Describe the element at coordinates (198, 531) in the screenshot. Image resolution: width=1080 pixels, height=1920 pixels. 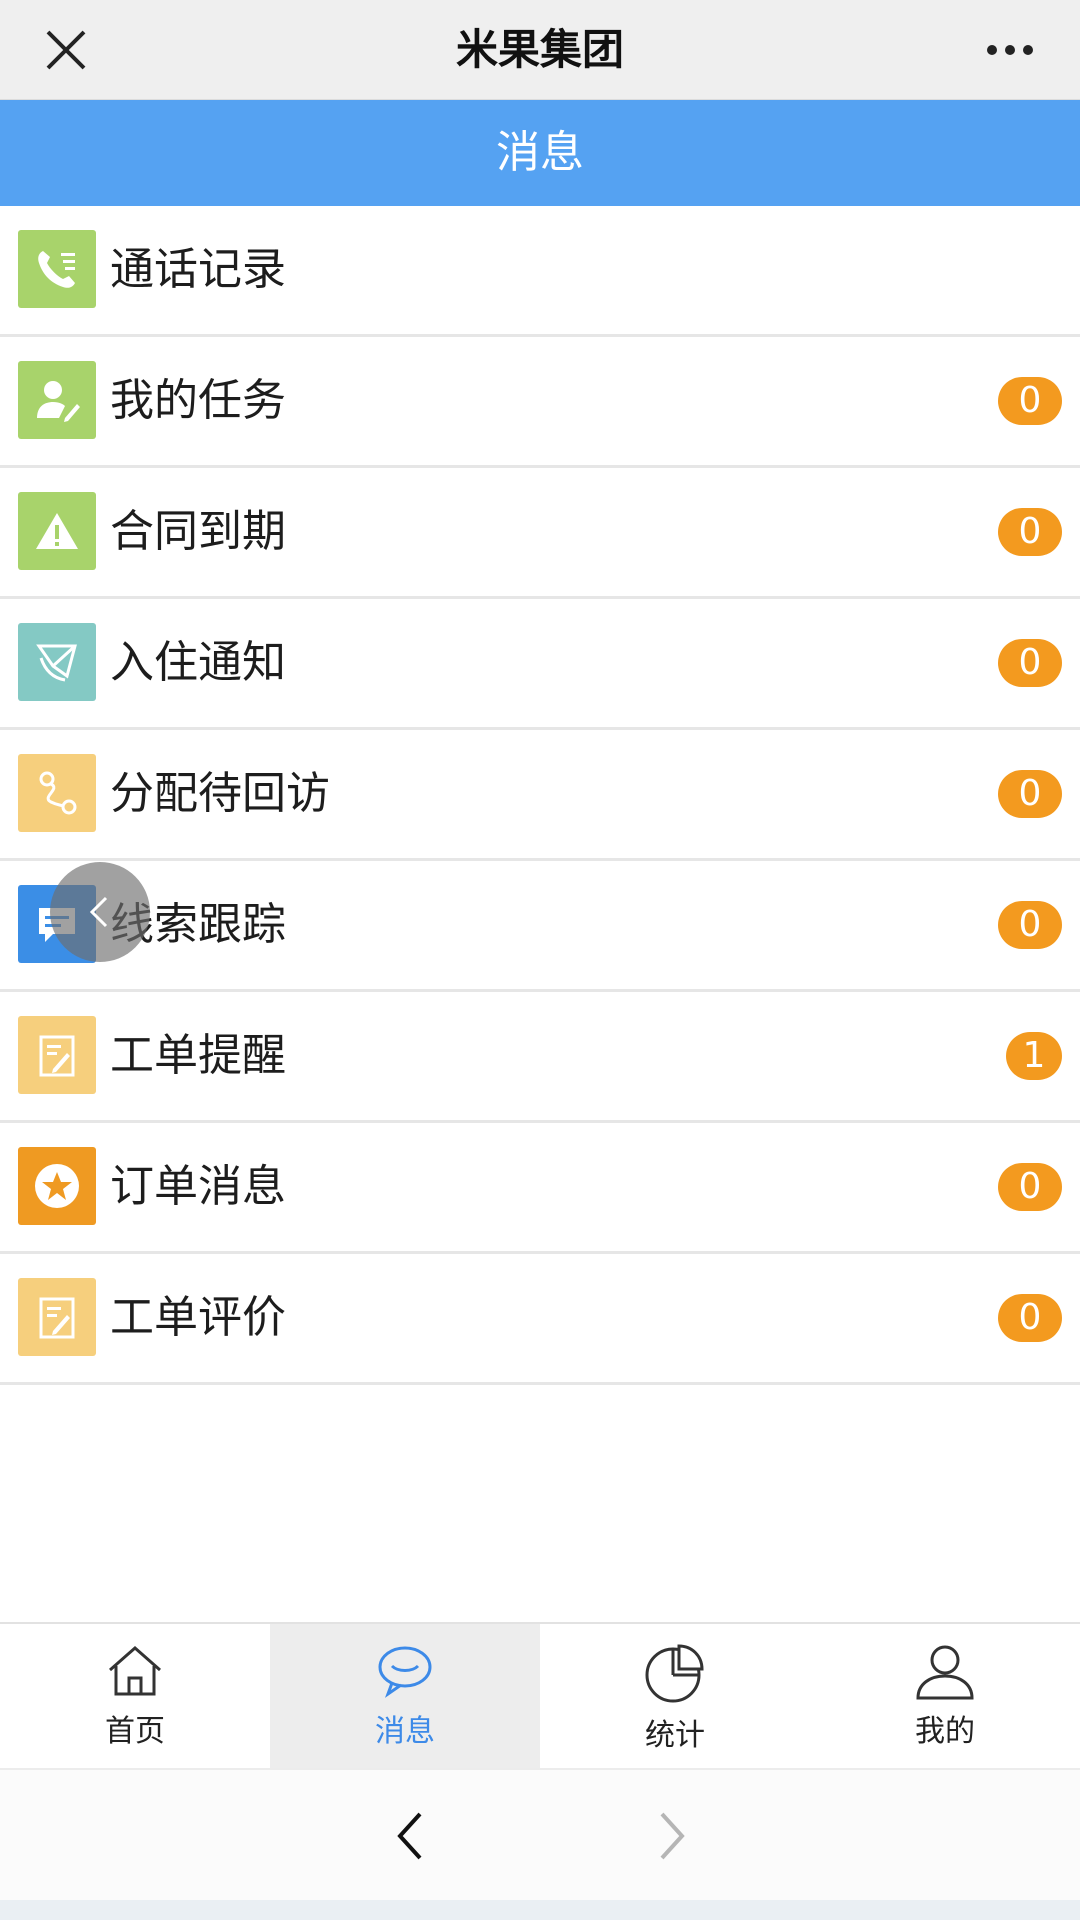
I see `list-item-label: 合同到期` at that location.